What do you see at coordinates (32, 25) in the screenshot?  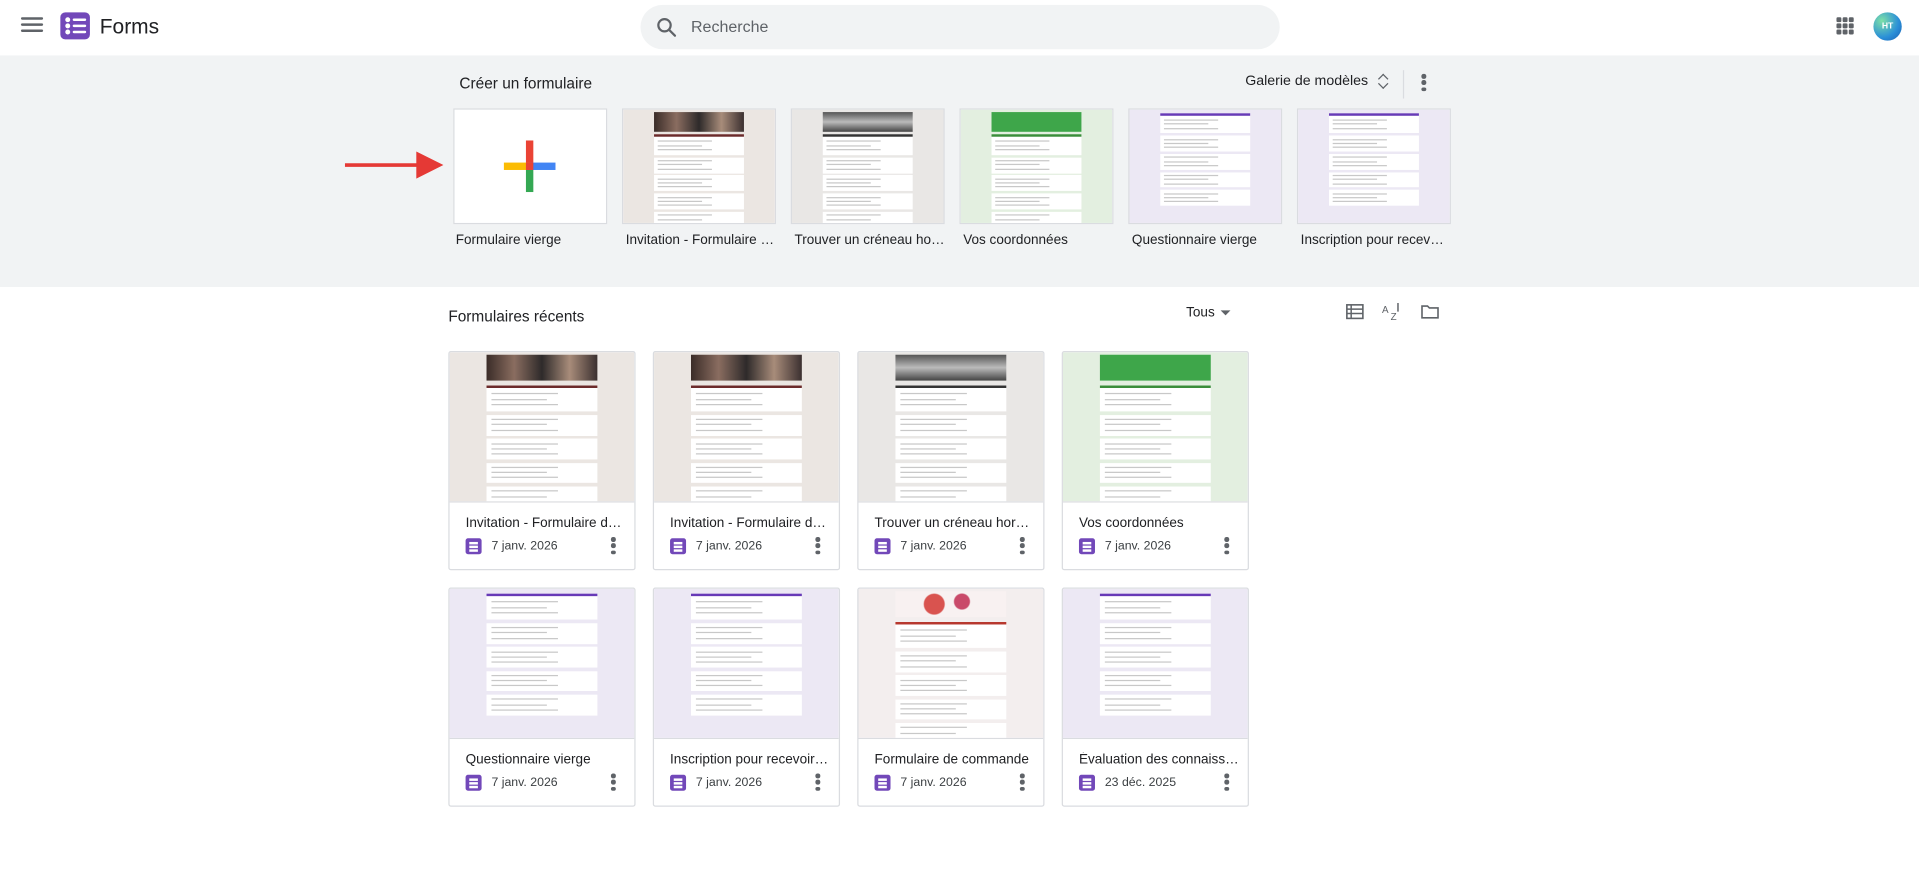 I see `menu-icon` at bounding box center [32, 25].